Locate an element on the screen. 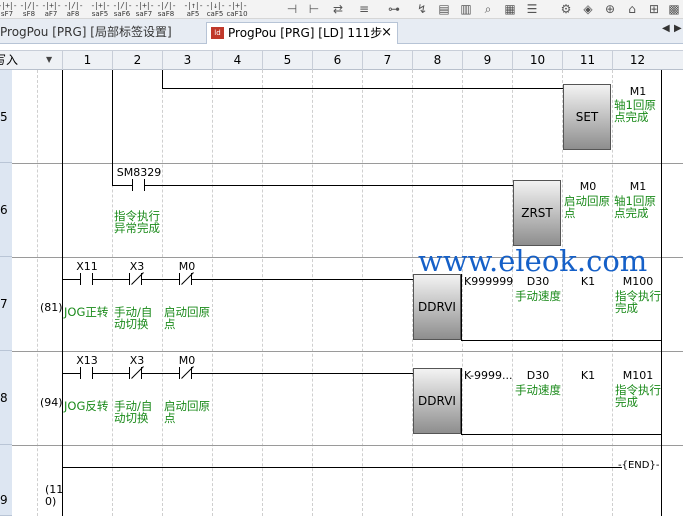 The image size is (683, 516). column-number: 11 is located at coordinates (587, 60).